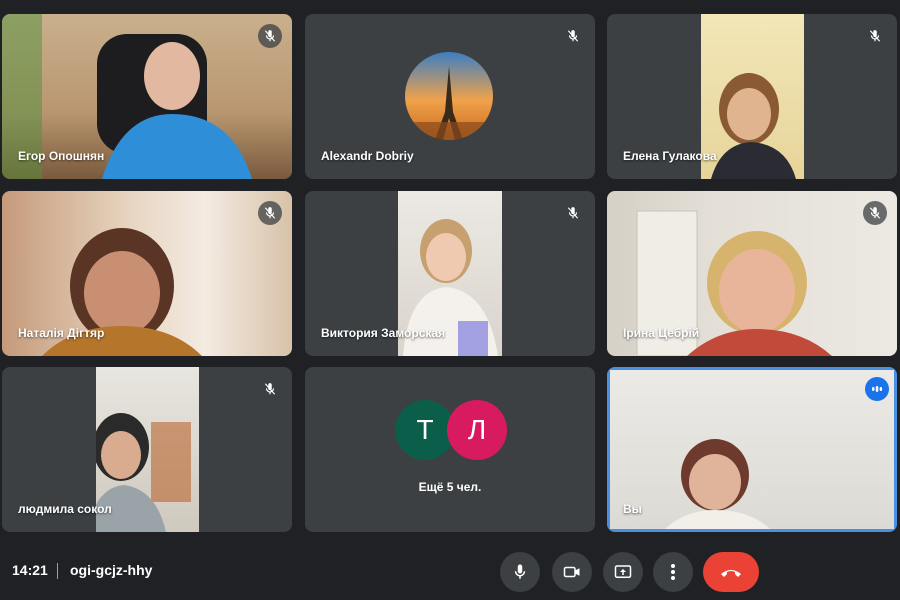 This screenshot has height=600, width=900. I want to click on video-feed, so click(752, 449).